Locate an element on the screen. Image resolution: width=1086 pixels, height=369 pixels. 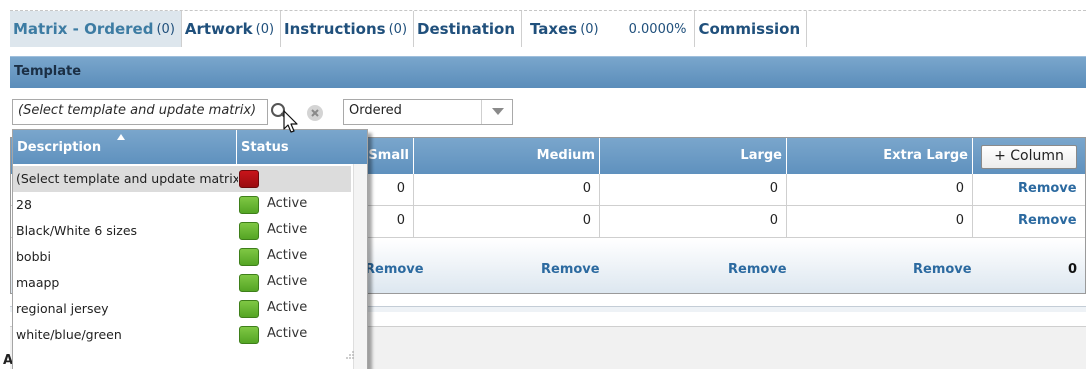
popup-header: Description Status is located at coordinates (190, 147).